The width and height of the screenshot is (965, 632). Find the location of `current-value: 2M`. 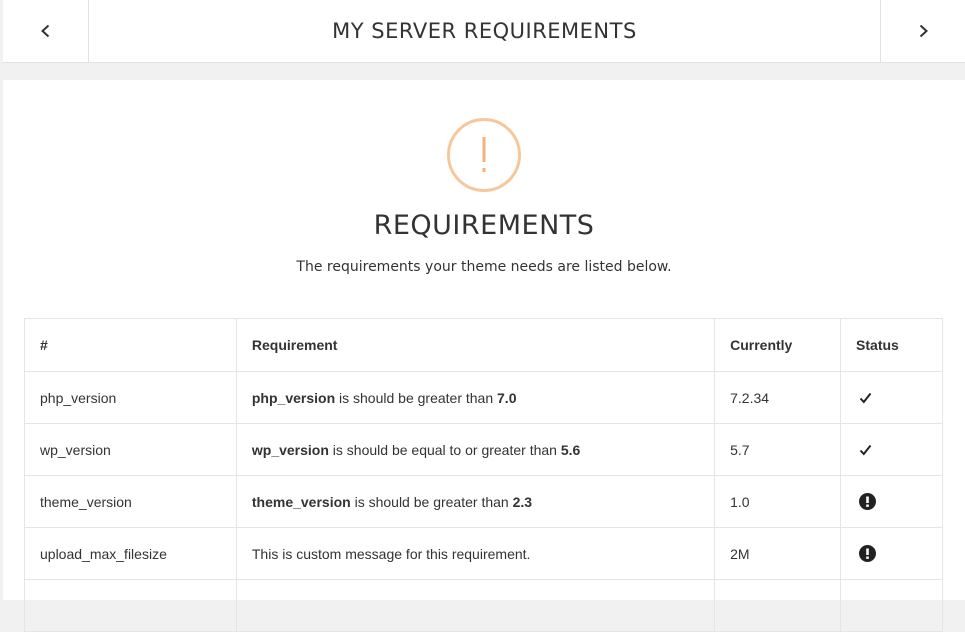

current-value: 2M is located at coordinates (778, 553).